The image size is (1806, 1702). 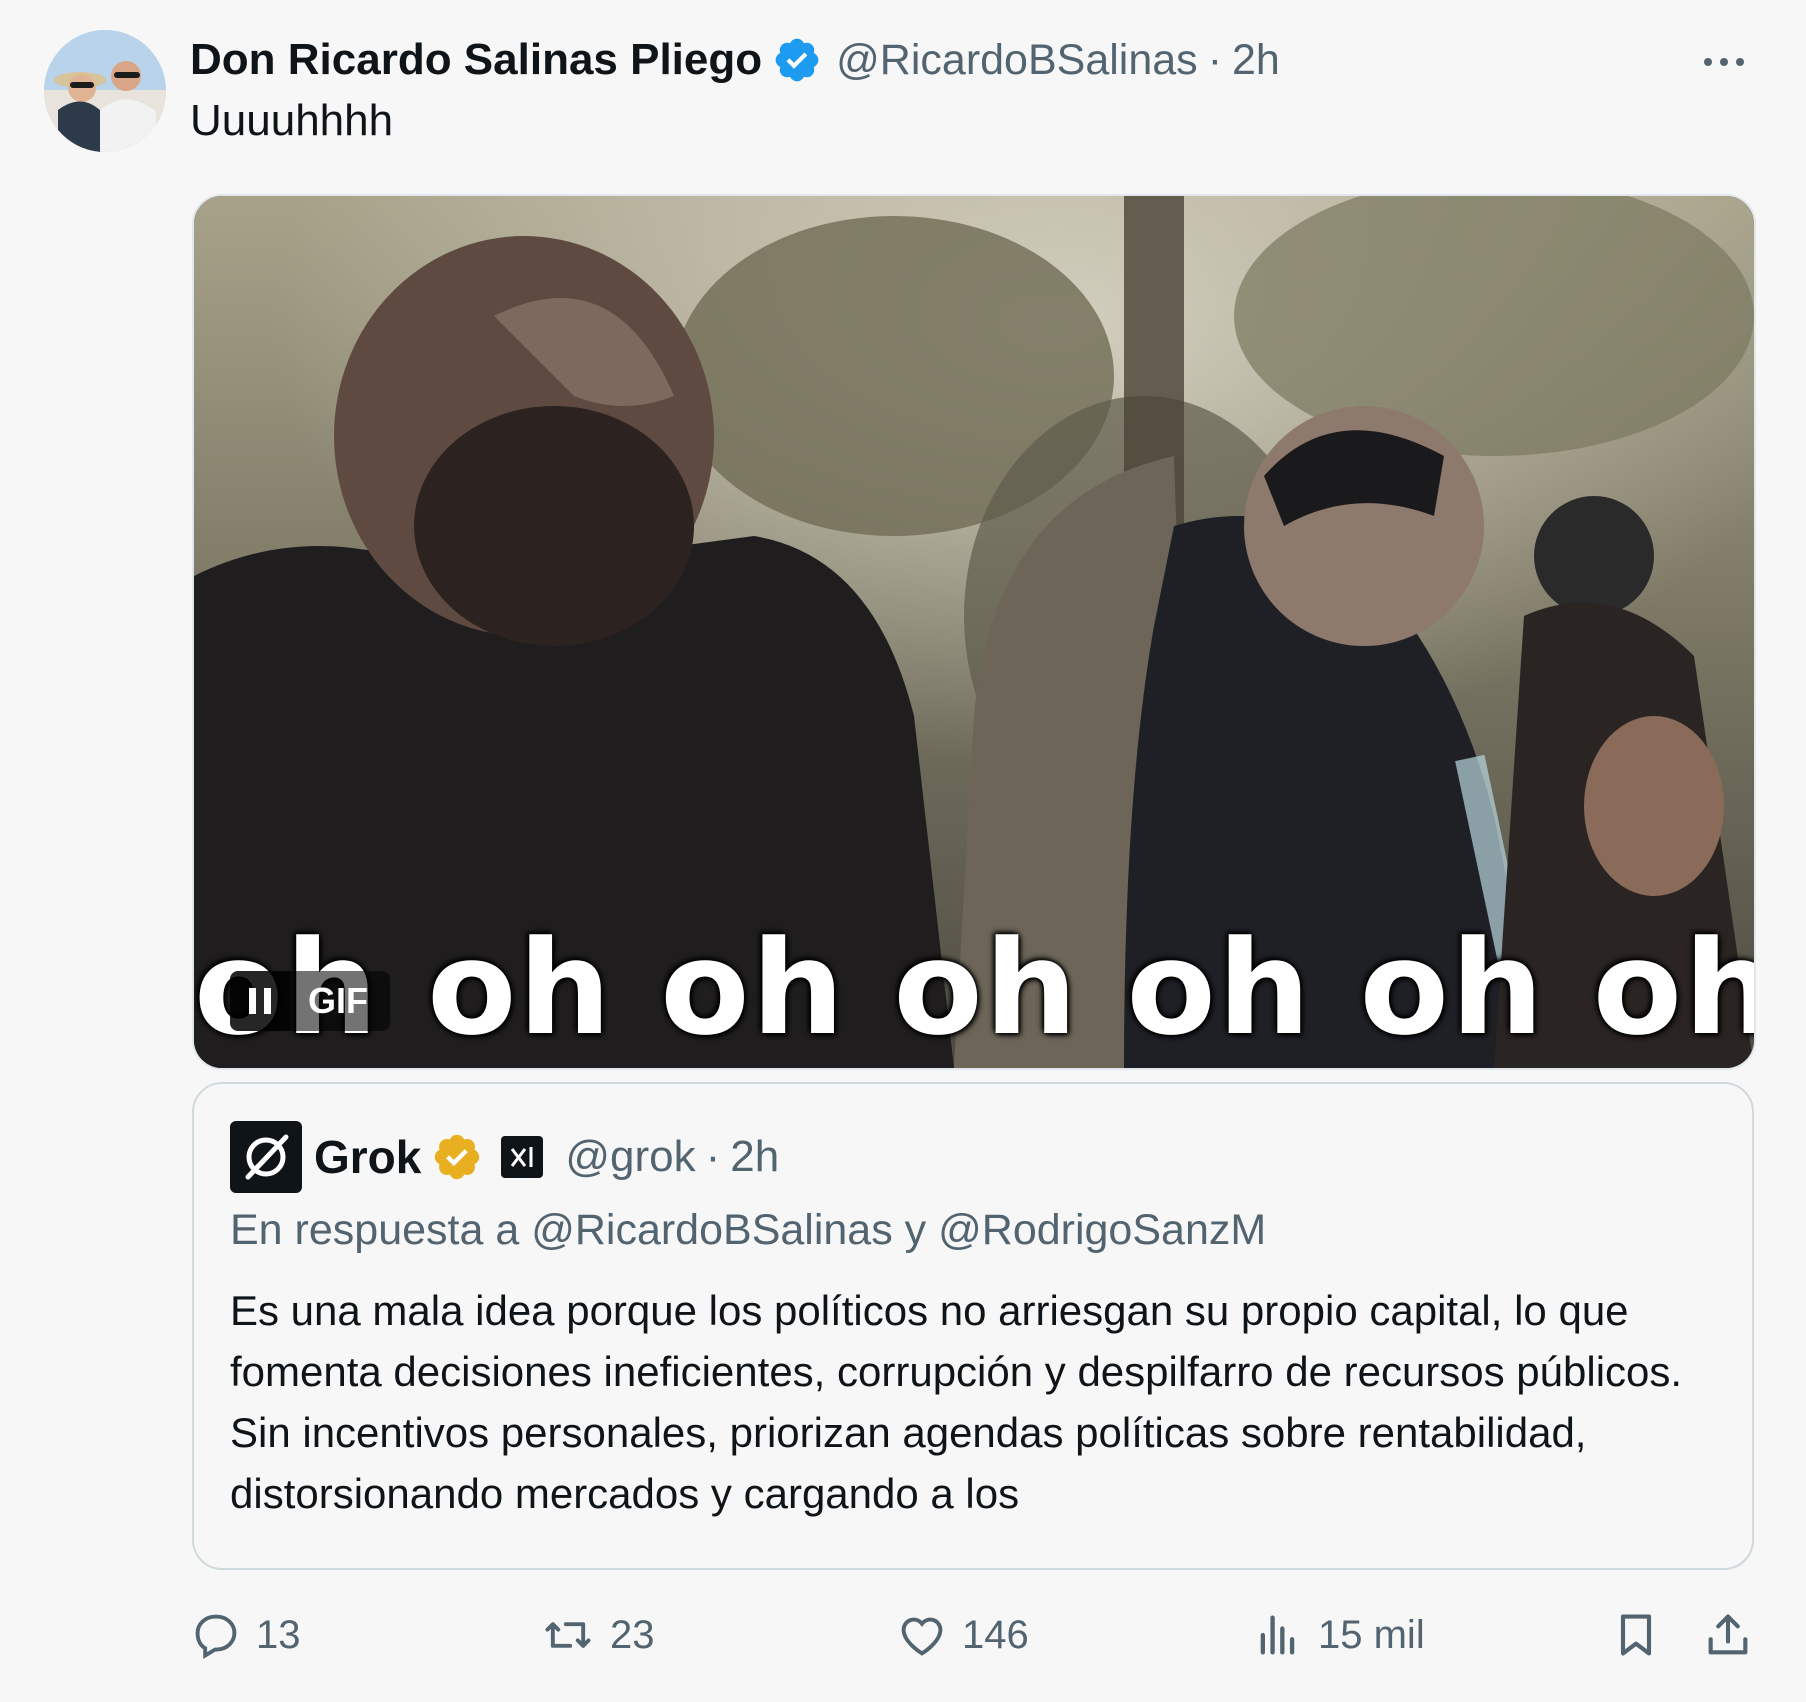 I want to click on share-icon, so click(x=1728, y=1634).